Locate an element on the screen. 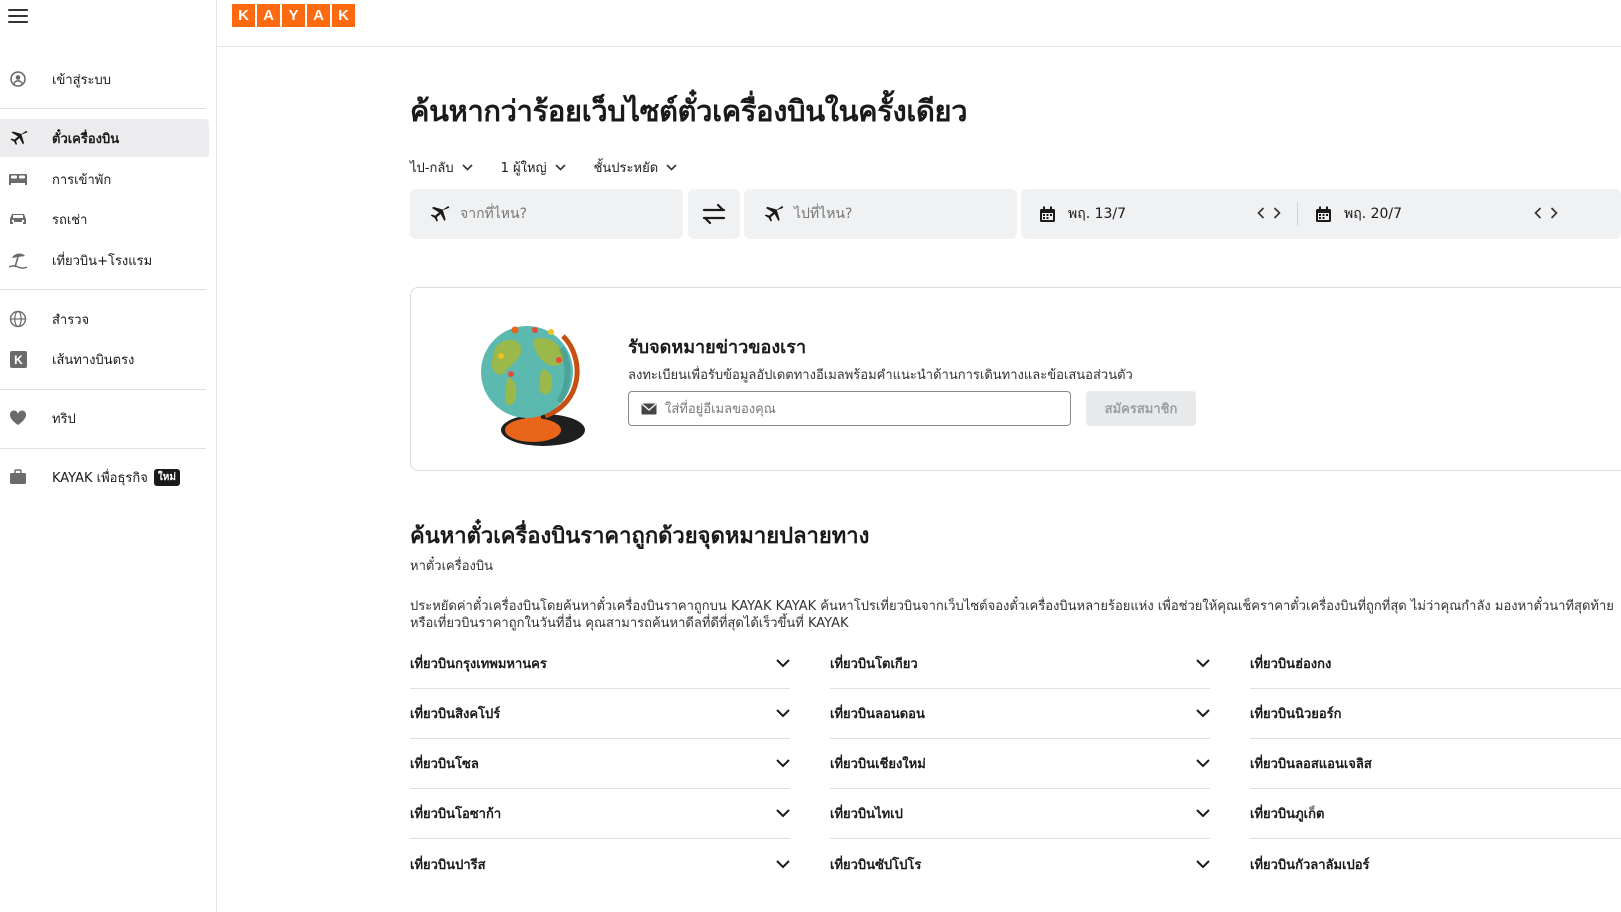 Image resolution: width=1621 pixels, height=912 pixels. destination-accordion-item: เที่ยวบินไทเป is located at coordinates (1020, 814).